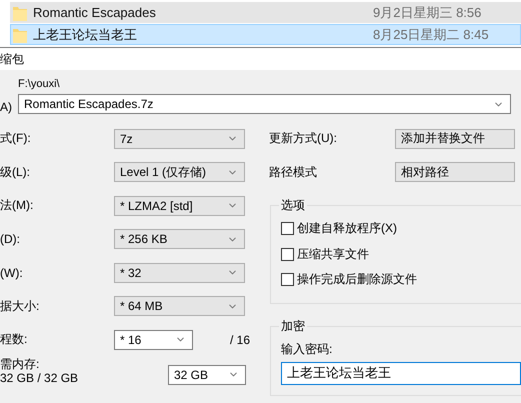  Describe the element at coordinates (20, 306) in the screenshot. I see `field-label: 据大小:` at that location.